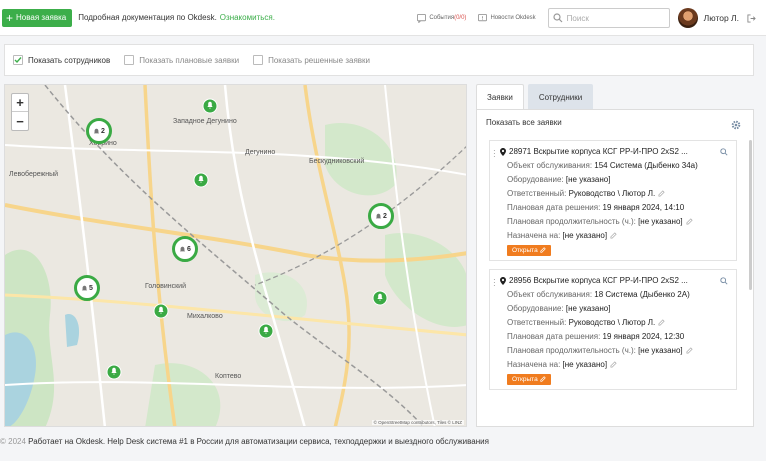 The height and width of the screenshot is (461, 766). I want to click on status-label: Открыта, so click(525, 379).